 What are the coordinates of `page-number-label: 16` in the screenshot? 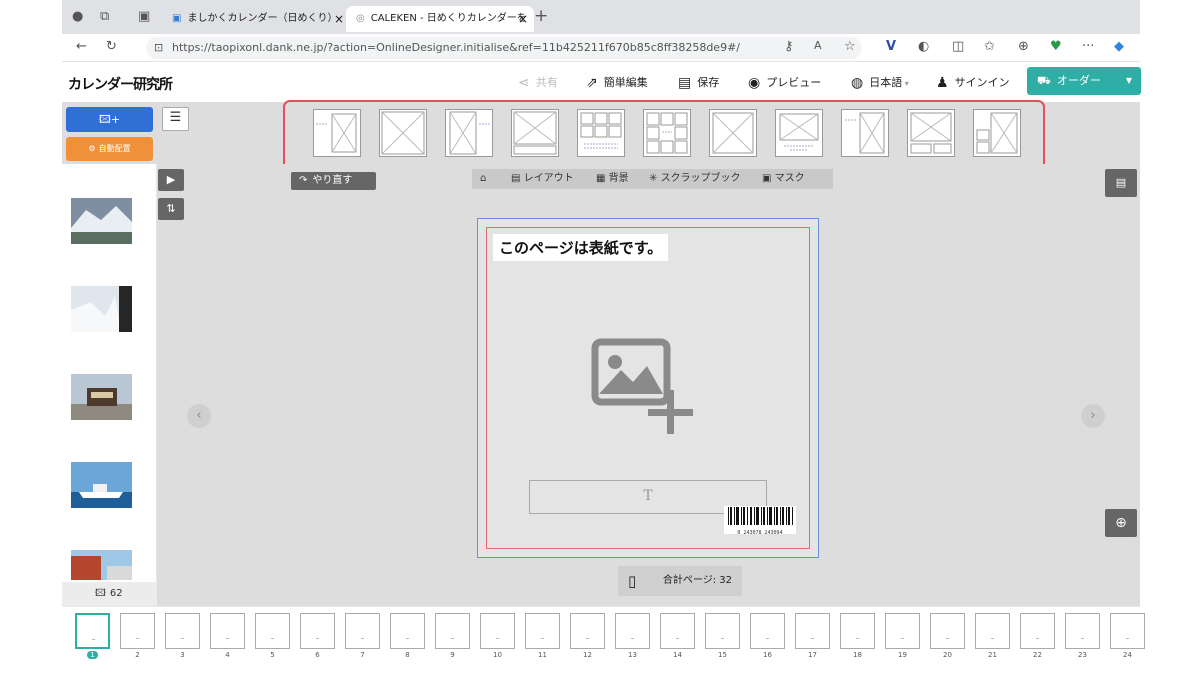 It's located at (767, 655).